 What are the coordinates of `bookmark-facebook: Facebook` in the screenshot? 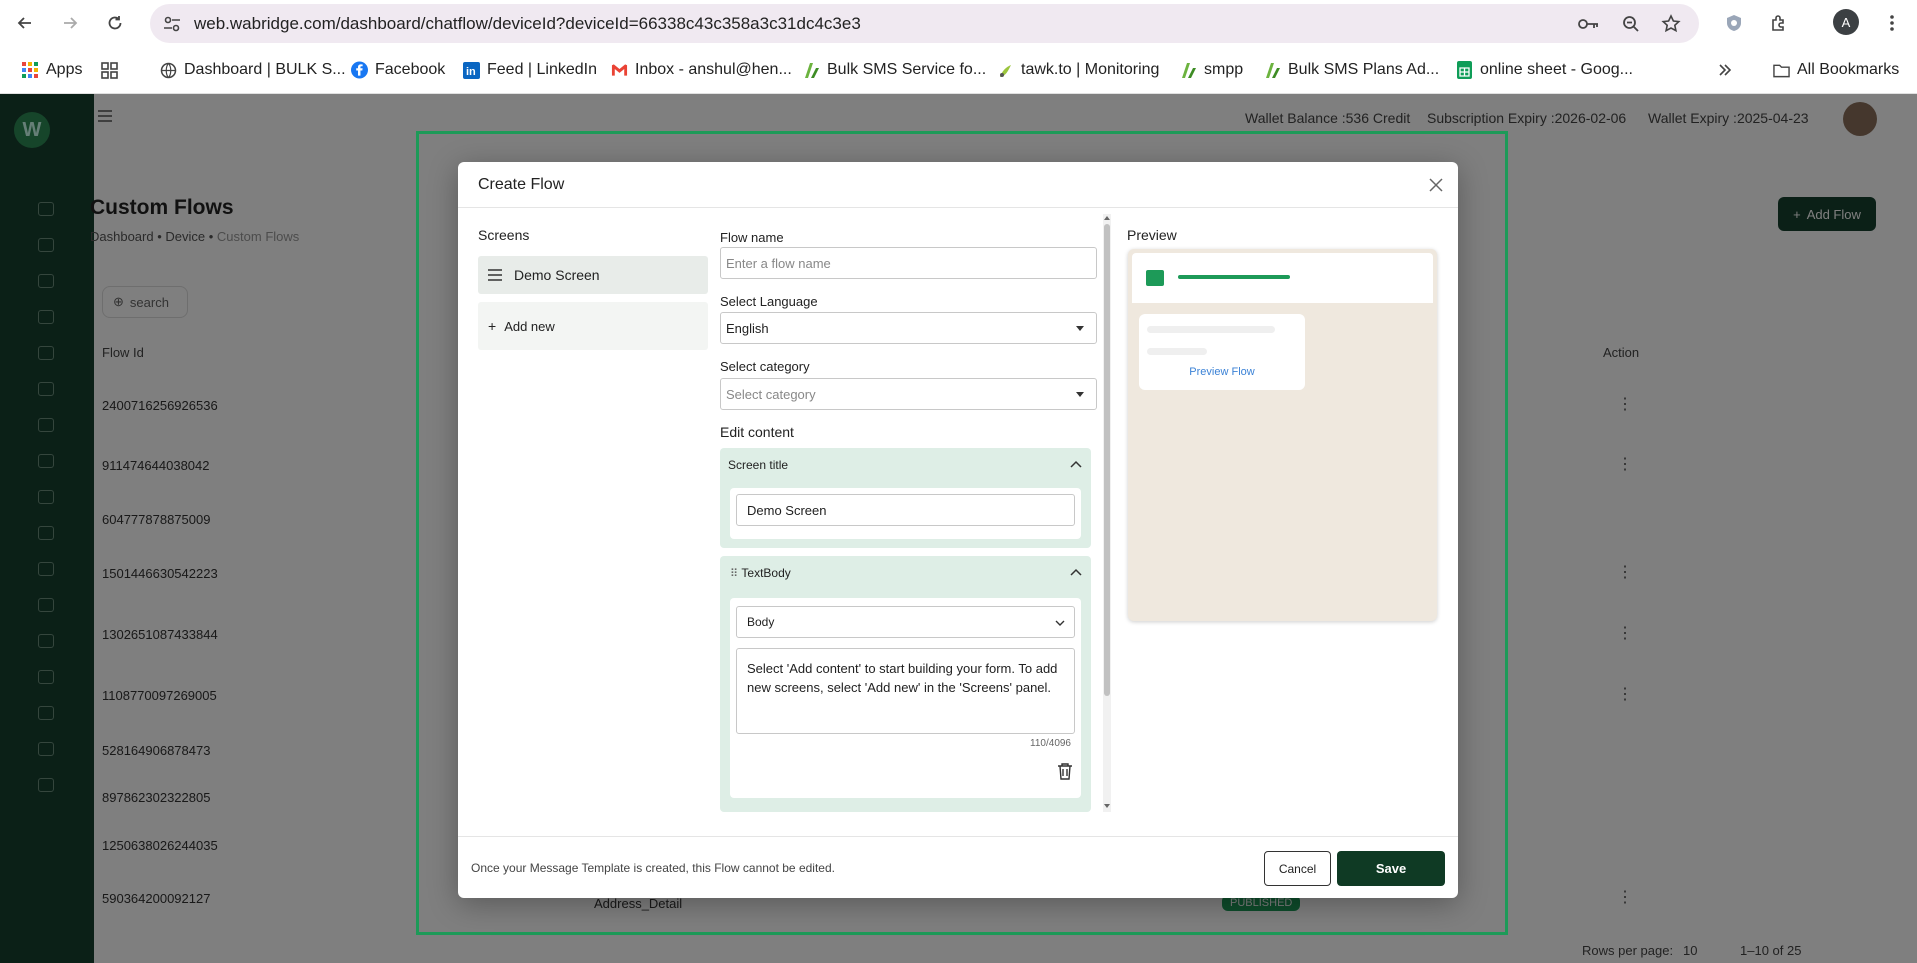 It's located at (398, 70).